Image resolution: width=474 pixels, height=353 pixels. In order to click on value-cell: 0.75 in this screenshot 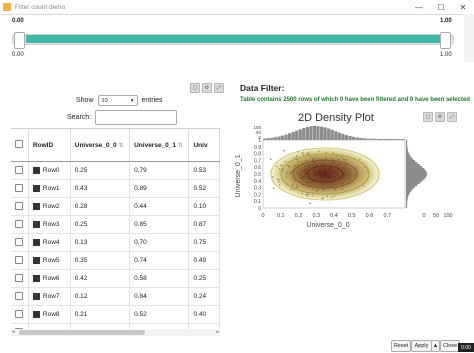, I will do `click(204, 242)`.